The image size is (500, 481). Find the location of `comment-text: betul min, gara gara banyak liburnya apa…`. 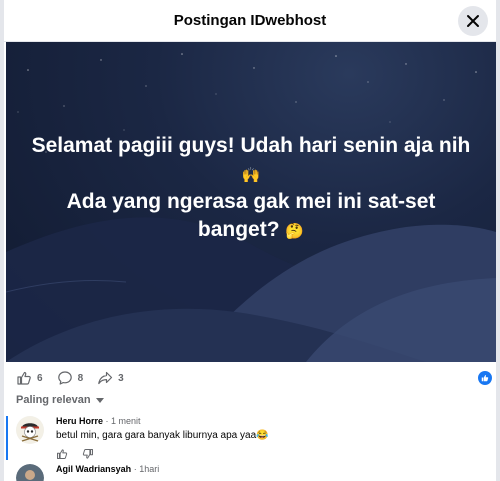

comment-text: betul min, gara gara banyak liburnya apa… is located at coordinates (162, 435).